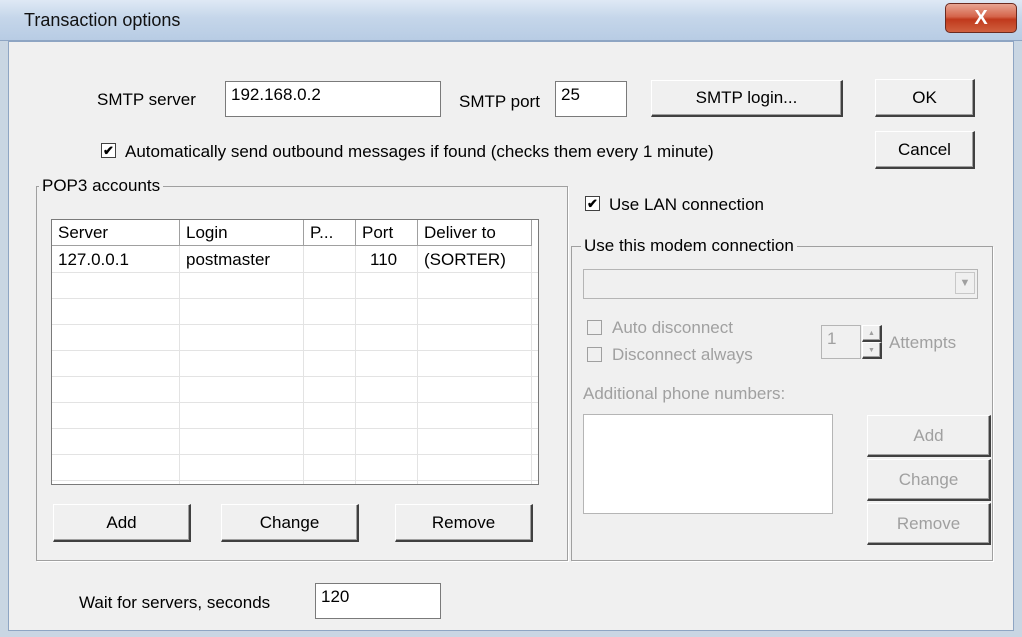 The height and width of the screenshot is (637, 1022). Describe the element at coordinates (682, 354) in the screenshot. I see `disconnect-always-label: Disconnect always` at that location.